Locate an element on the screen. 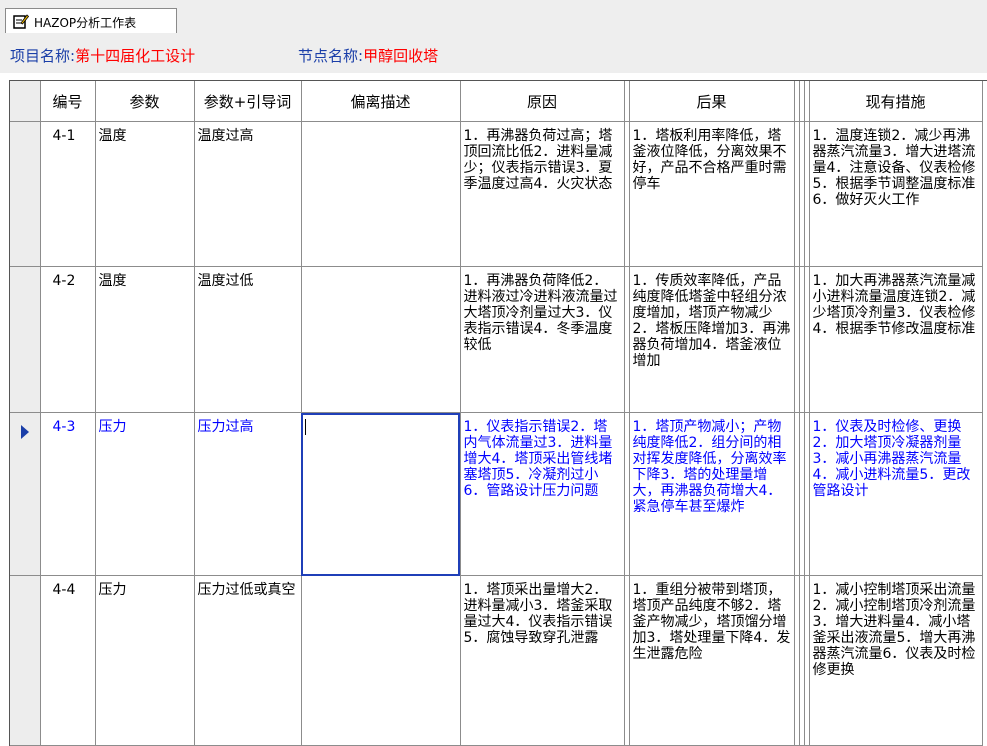 This screenshot has height=746, width=987. cell-id: 4-1 is located at coordinates (68, 194).